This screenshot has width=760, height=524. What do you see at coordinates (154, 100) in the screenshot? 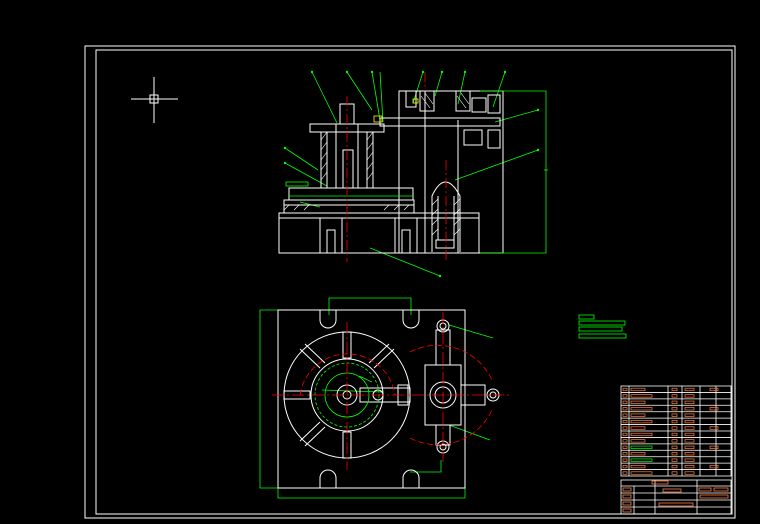
I see `crosshair-cursor-icon` at bounding box center [154, 100].